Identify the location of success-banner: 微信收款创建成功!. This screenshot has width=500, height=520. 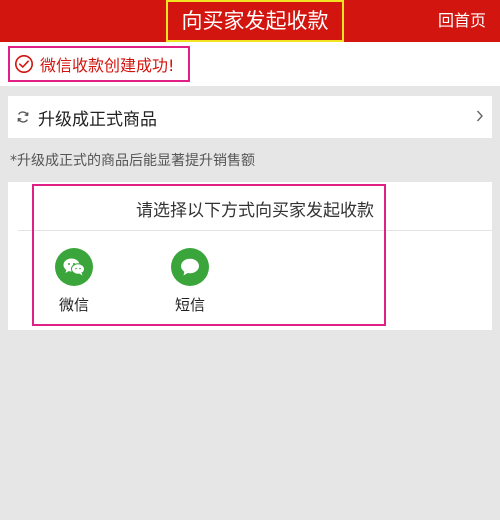
(250, 64).